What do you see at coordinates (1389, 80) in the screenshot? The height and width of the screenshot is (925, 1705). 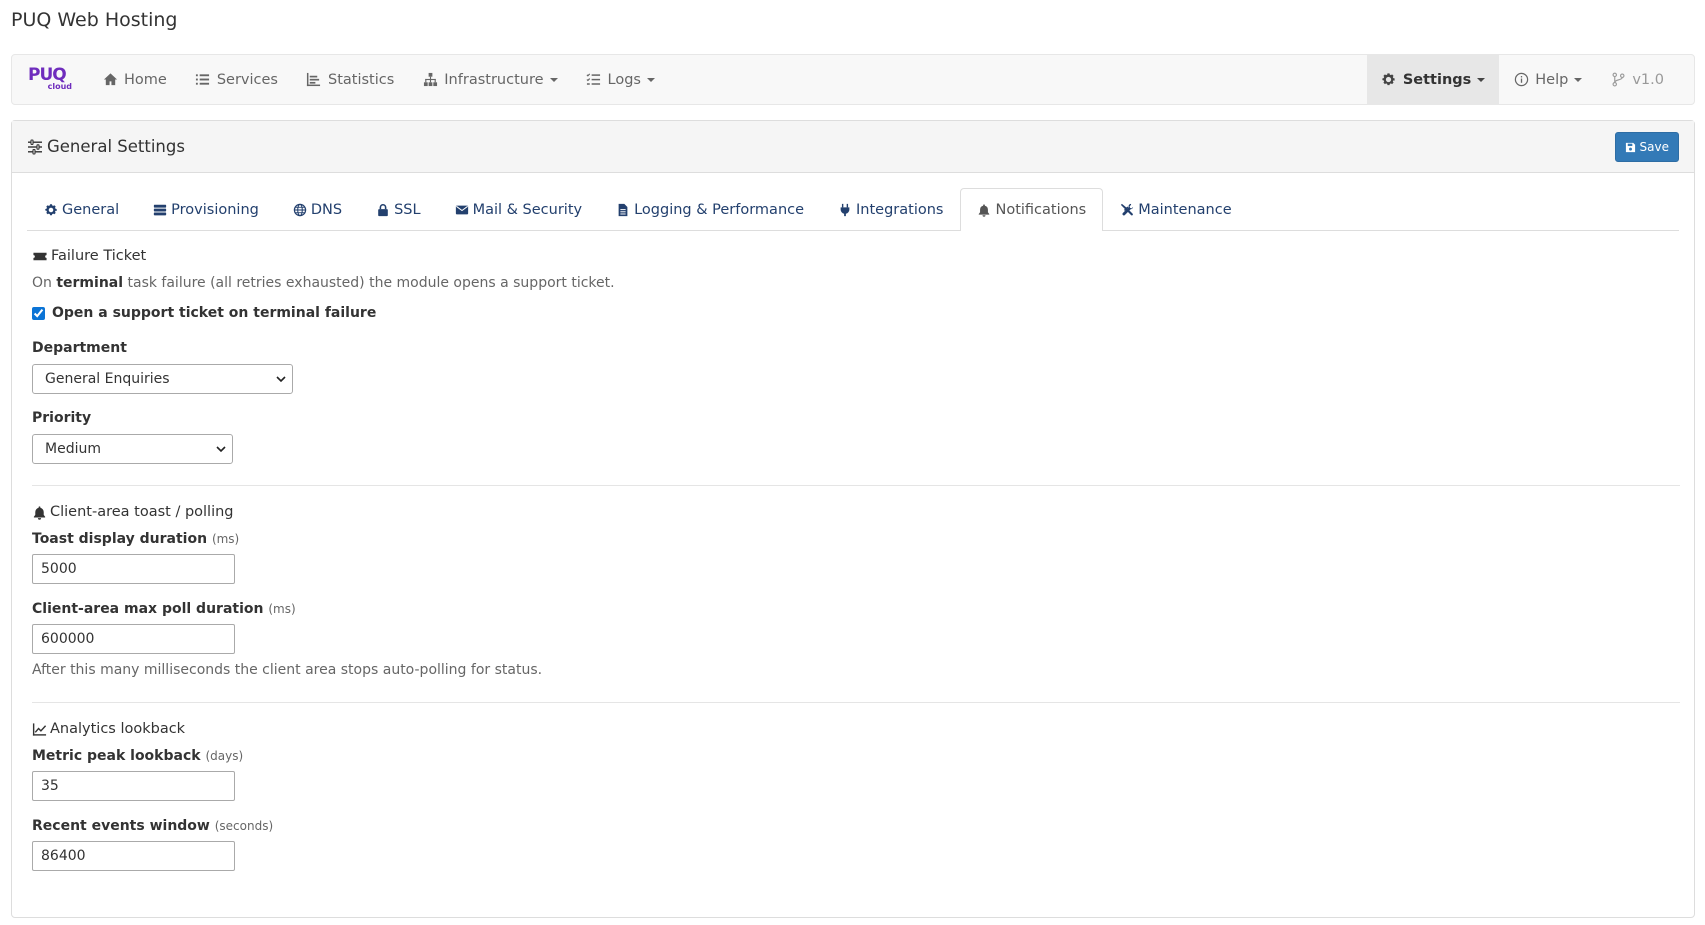 I see `gear-icon` at bounding box center [1389, 80].